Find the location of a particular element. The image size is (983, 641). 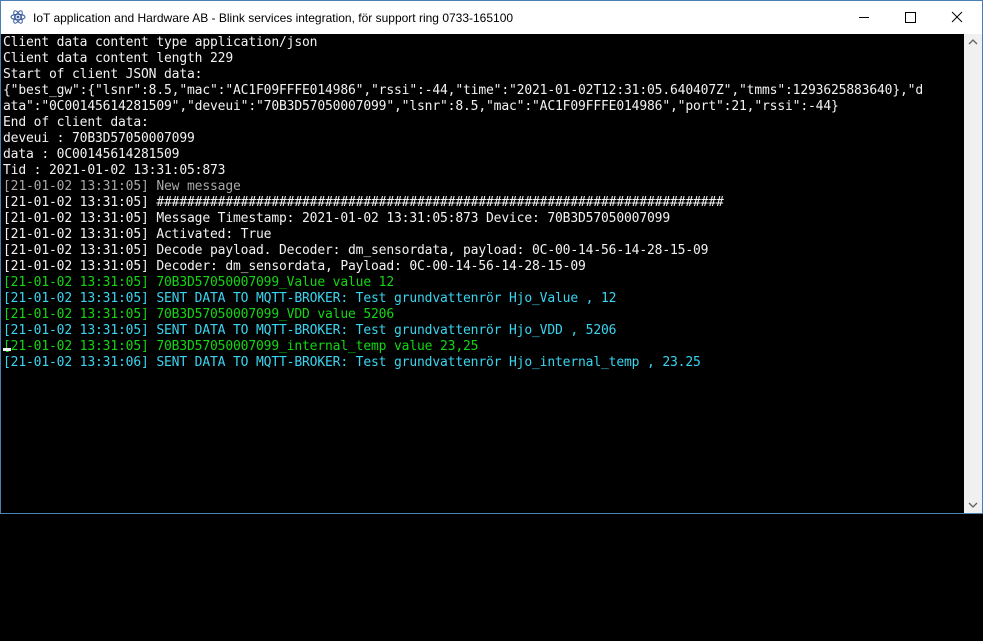

minimize-icon is located at coordinates (864, 17).